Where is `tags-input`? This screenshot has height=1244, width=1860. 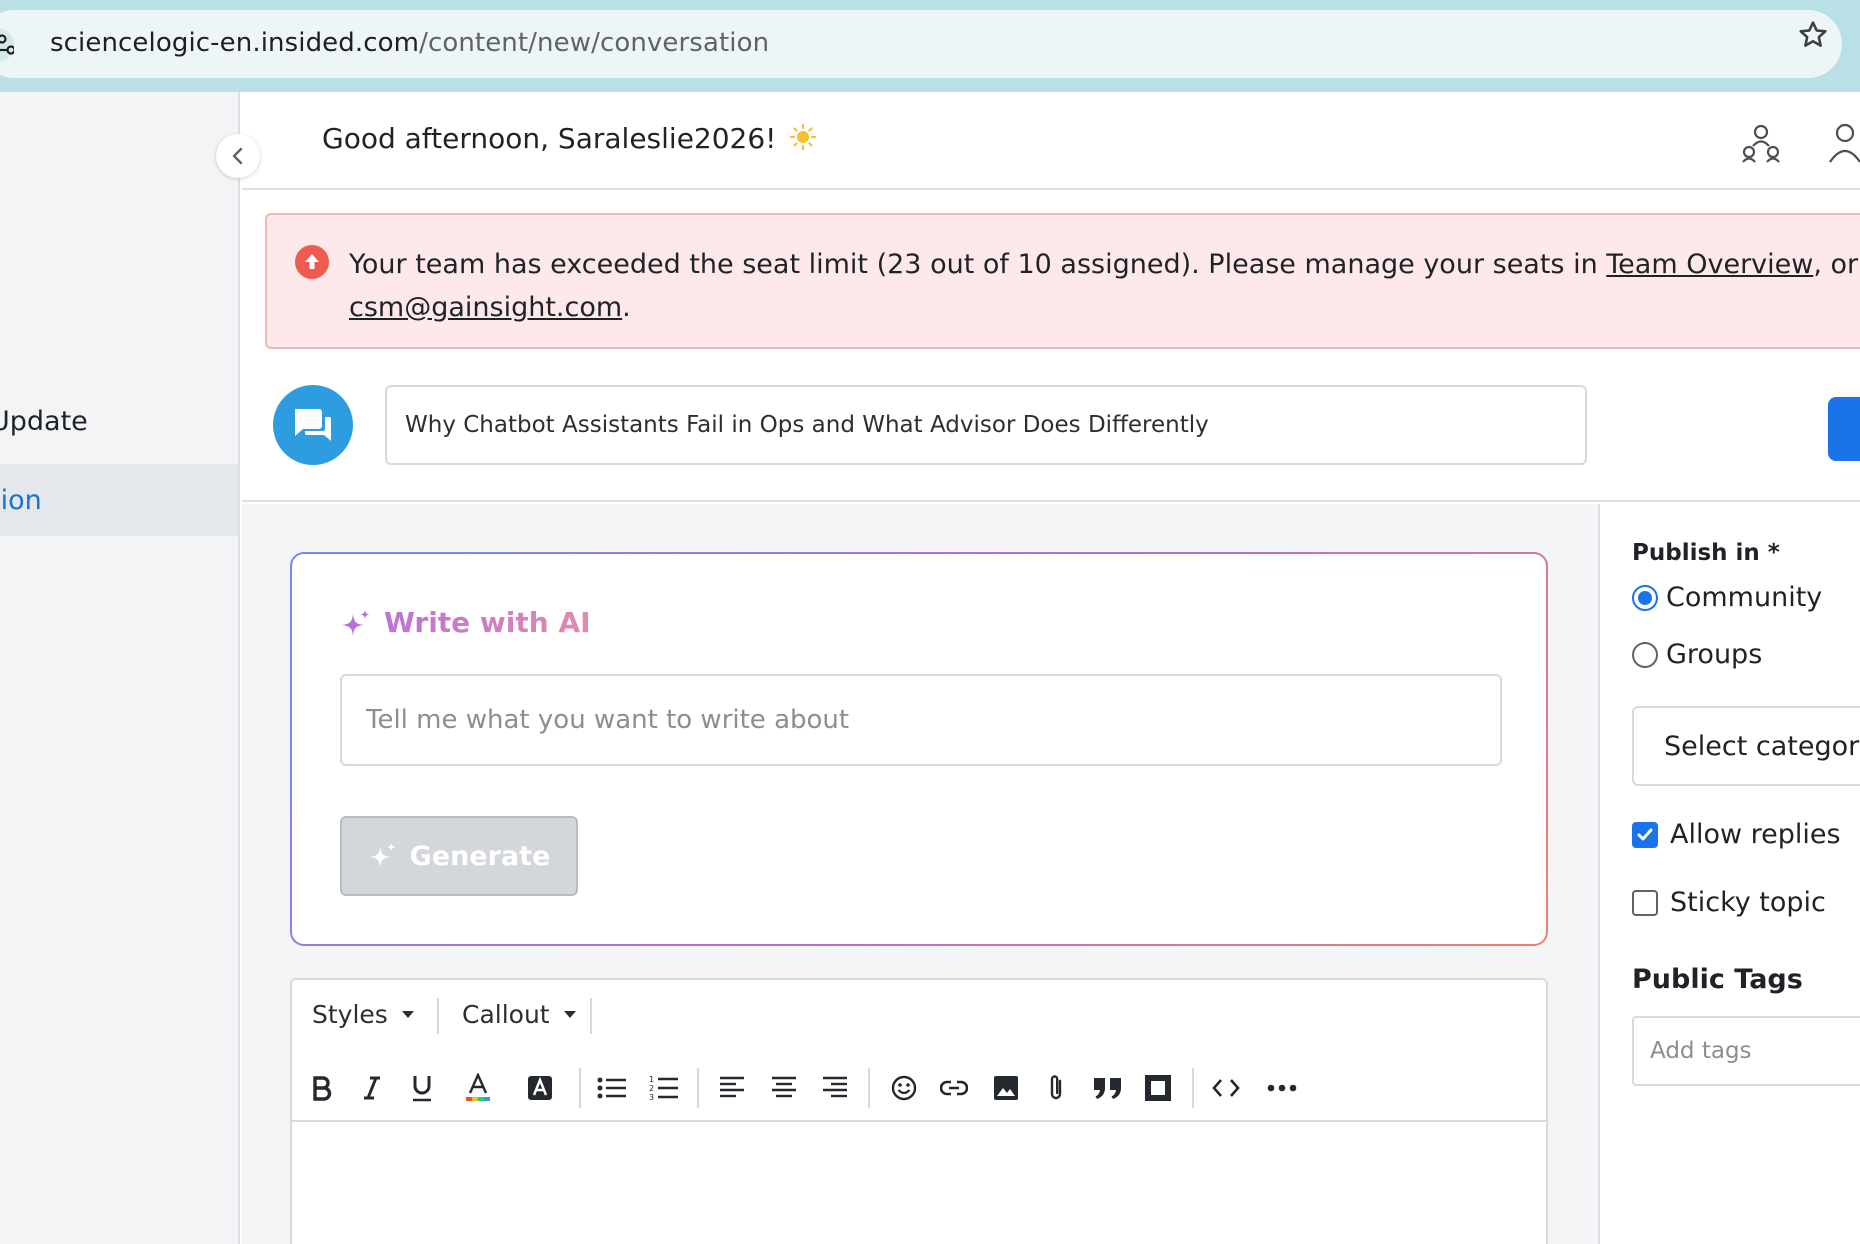 tags-input is located at coordinates (1746, 1051).